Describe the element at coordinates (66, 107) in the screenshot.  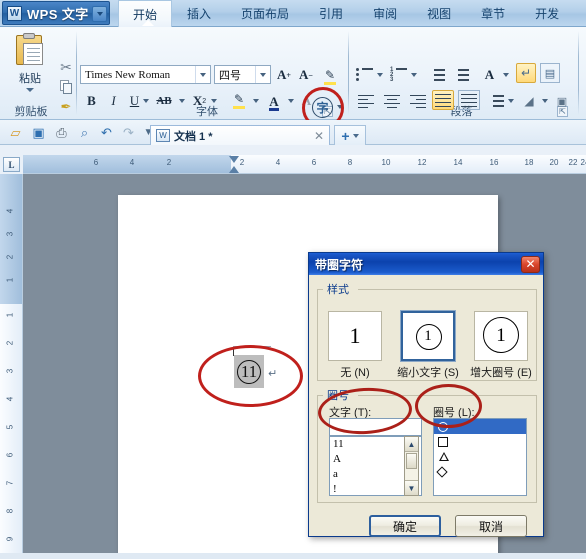
I see `format-painter-button: ✒` at that location.